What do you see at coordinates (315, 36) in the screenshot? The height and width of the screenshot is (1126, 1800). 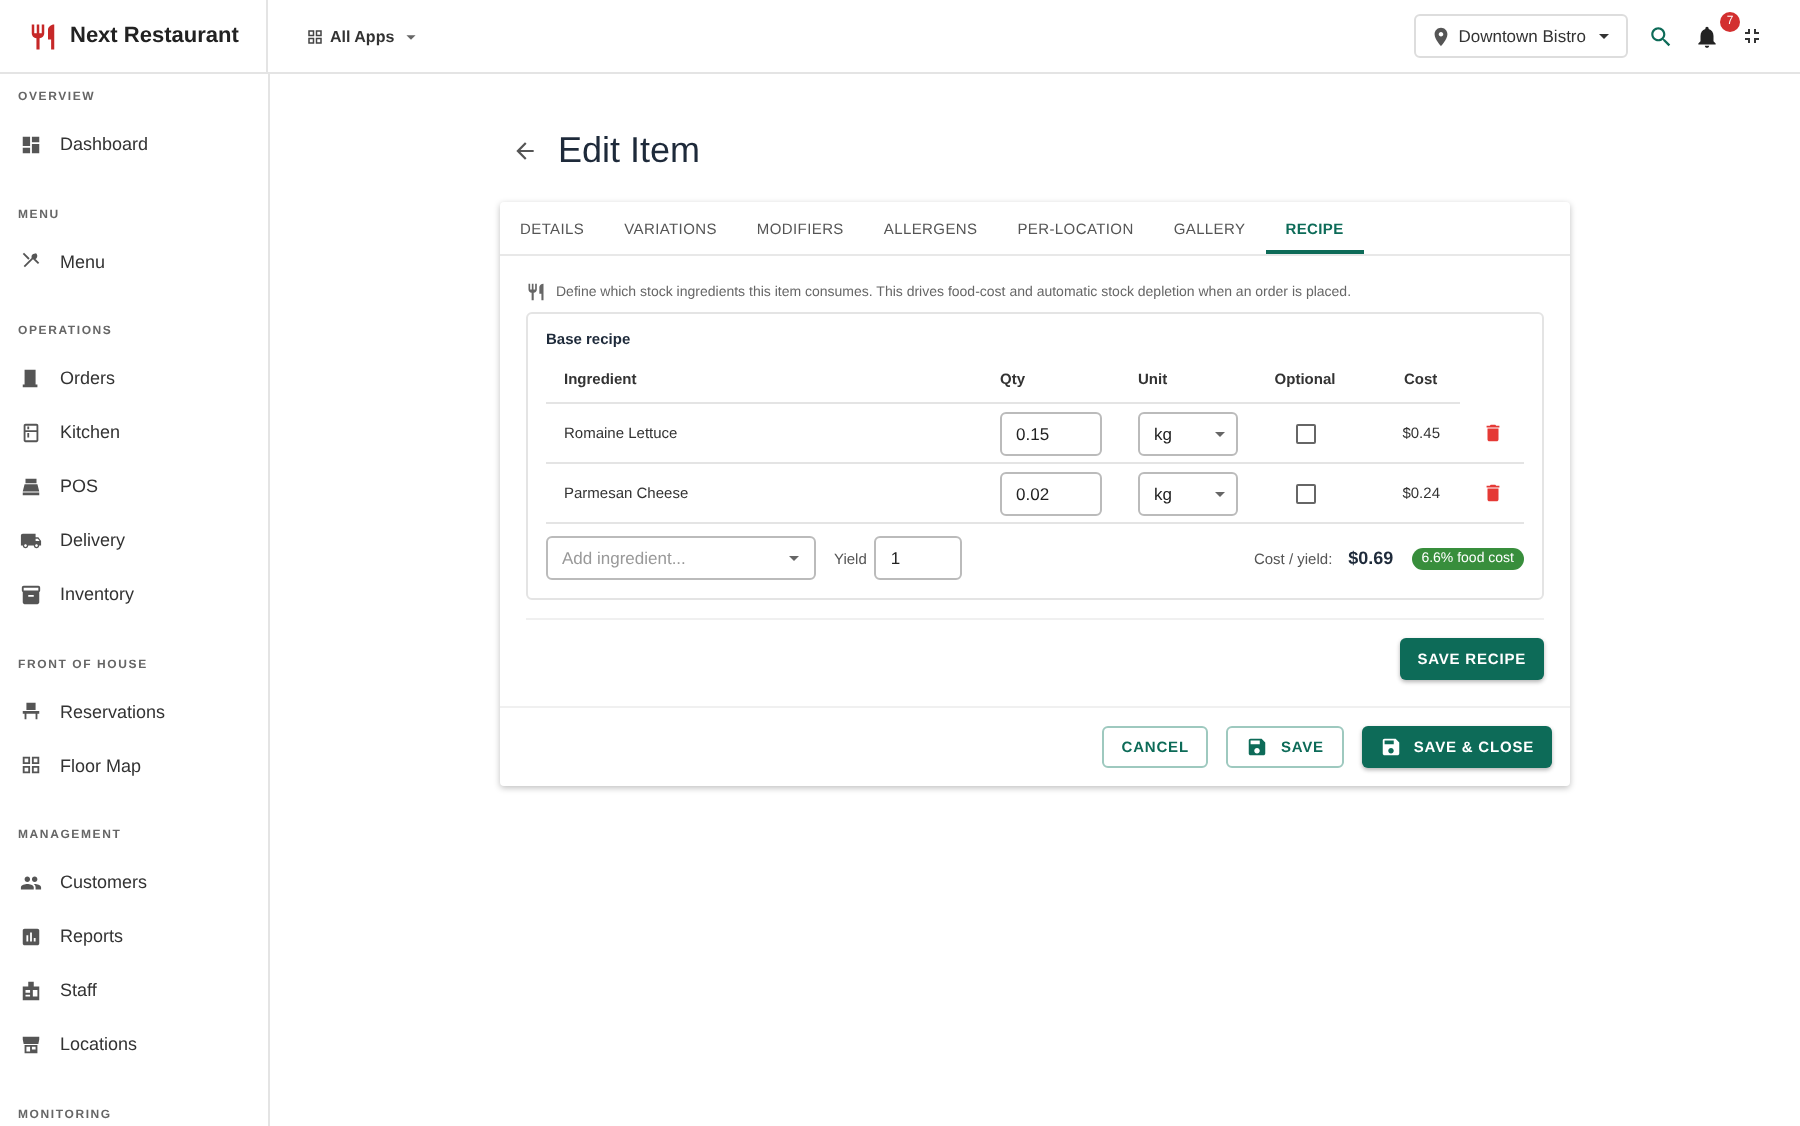 I see `grid-icon` at bounding box center [315, 36].